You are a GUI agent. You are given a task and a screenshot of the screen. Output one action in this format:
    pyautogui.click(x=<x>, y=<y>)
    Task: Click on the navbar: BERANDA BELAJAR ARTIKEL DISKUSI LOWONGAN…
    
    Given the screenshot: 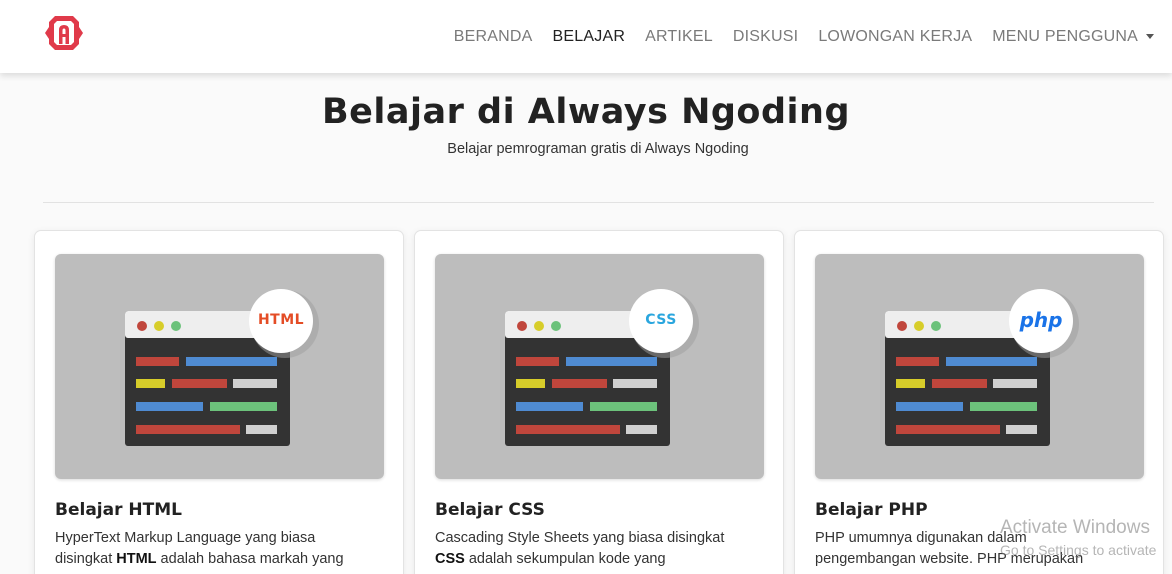 What is the action you would take?
    pyautogui.click(x=586, y=36)
    